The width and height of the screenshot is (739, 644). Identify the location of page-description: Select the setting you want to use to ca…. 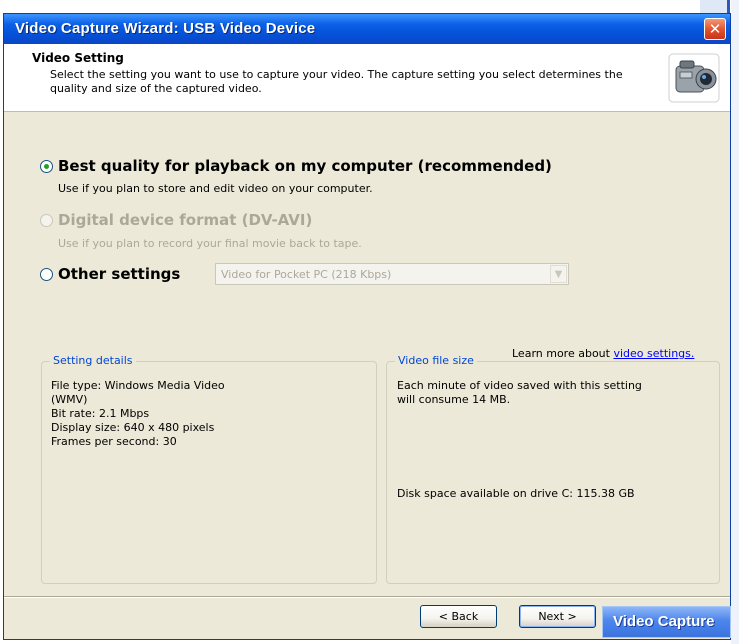
(336, 81).